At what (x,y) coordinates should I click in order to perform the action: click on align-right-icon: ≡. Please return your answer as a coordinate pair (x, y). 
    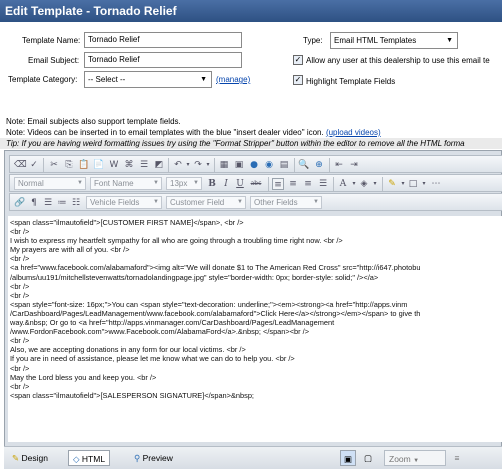
    Looking at the image, I should click on (308, 184).